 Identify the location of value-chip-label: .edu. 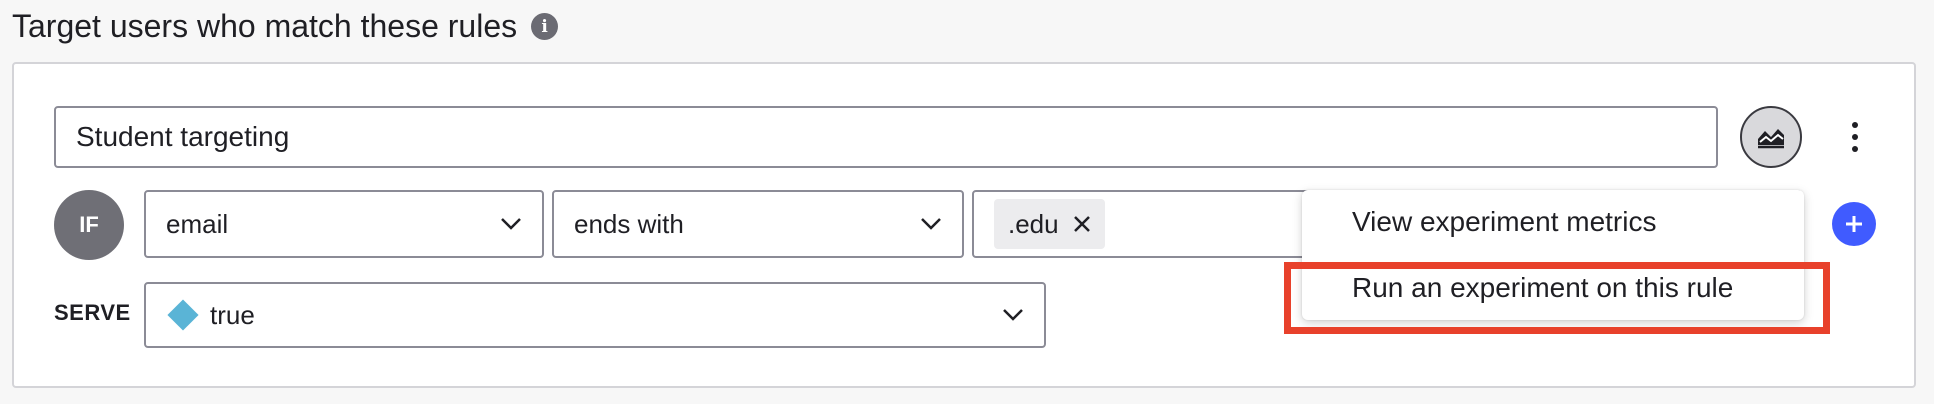
(1033, 223).